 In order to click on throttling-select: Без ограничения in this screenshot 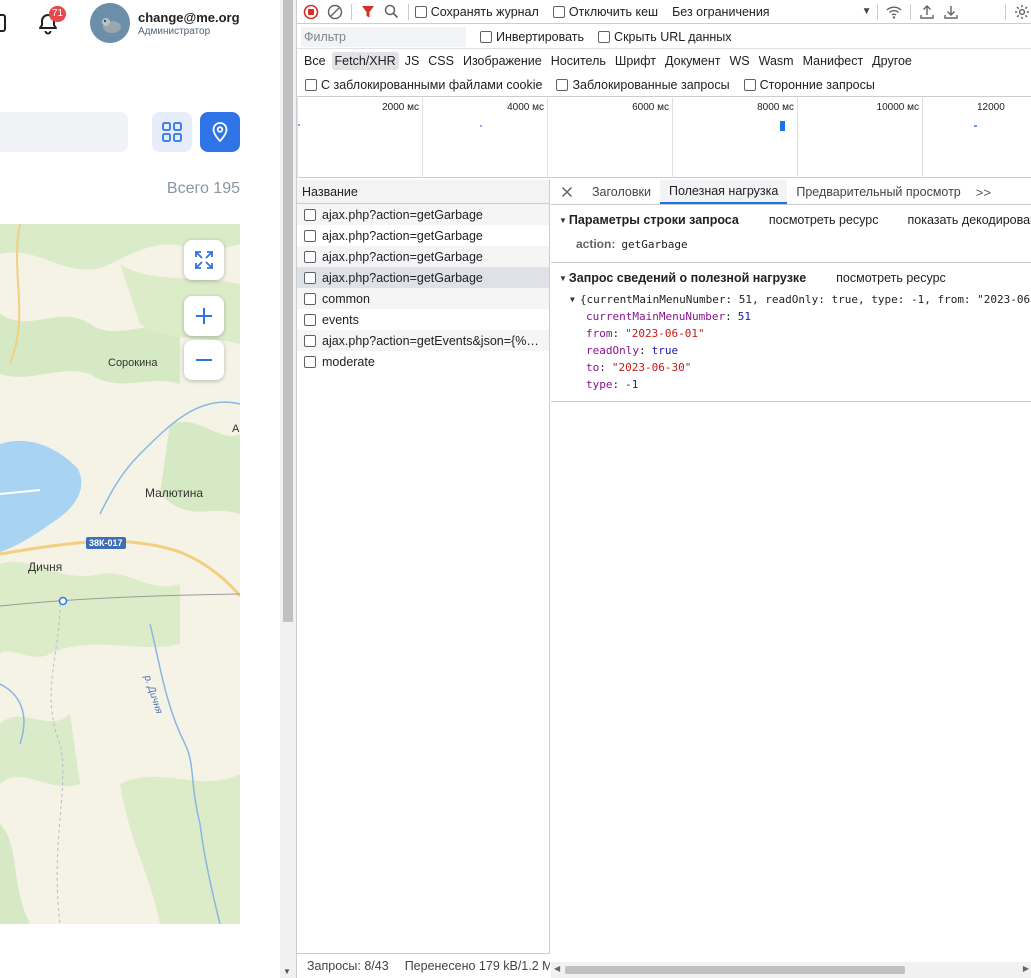, I will do `click(721, 12)`.